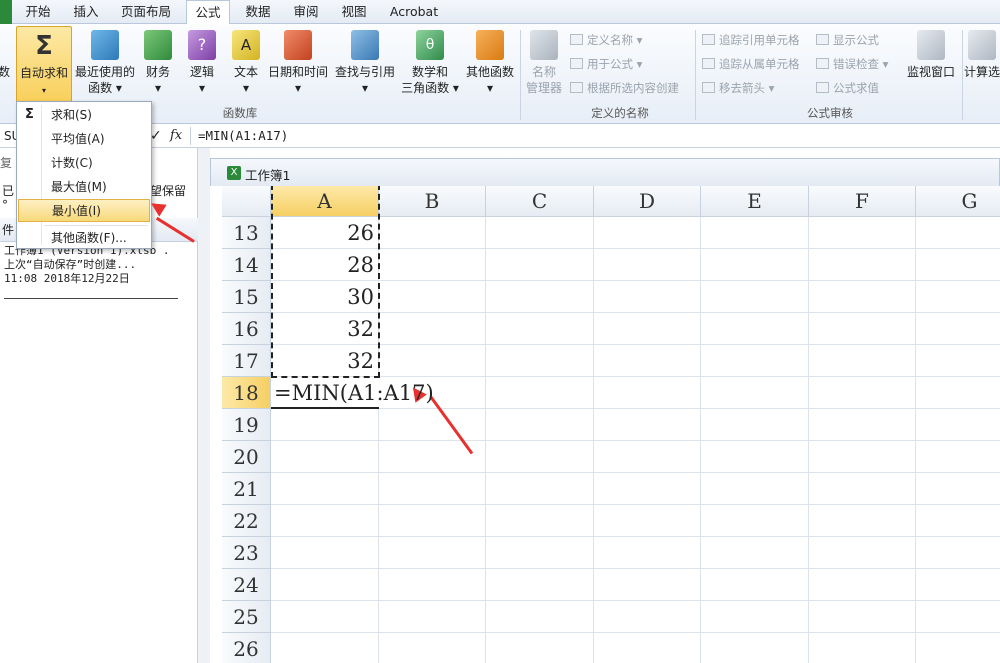 The image size is (1000, 663). I want to click on cell-a22, so click(325, 521).